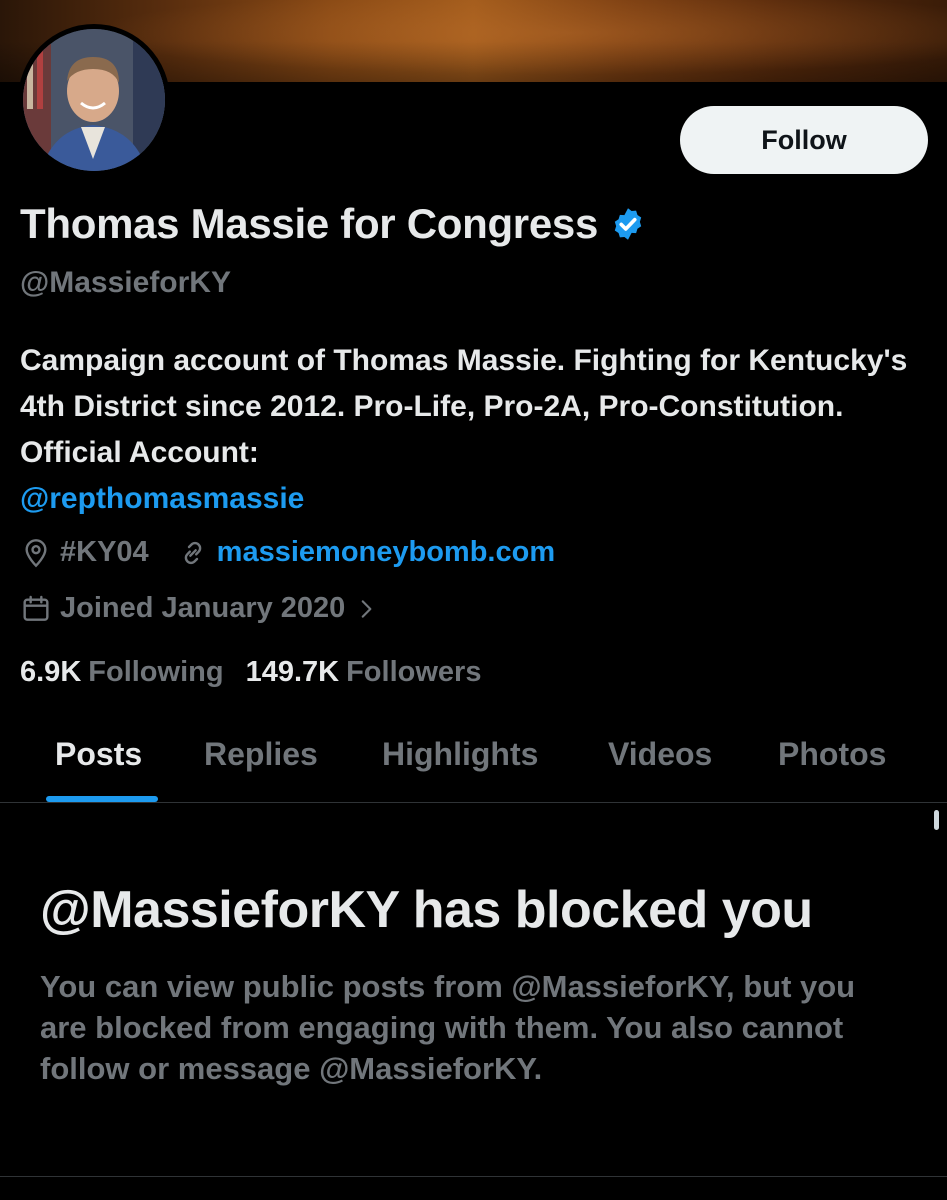 The width and height of the screenshot is (947, 1200). I want to click on follow-button: Follow, so click(804, 140).